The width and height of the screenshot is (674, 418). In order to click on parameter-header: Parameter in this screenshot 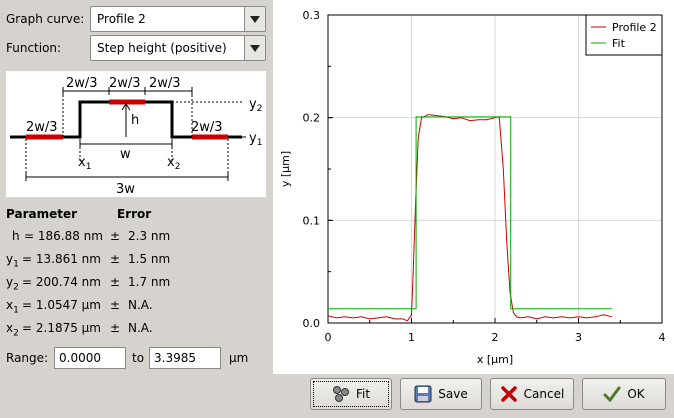, I will do `click(42, 214)`.